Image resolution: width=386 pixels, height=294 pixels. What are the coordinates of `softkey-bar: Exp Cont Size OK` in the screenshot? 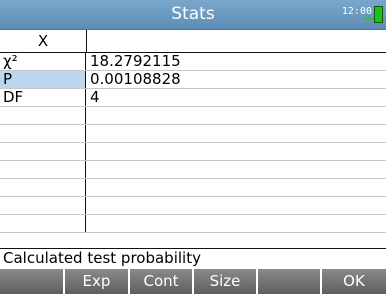 It's located at (193, 280).